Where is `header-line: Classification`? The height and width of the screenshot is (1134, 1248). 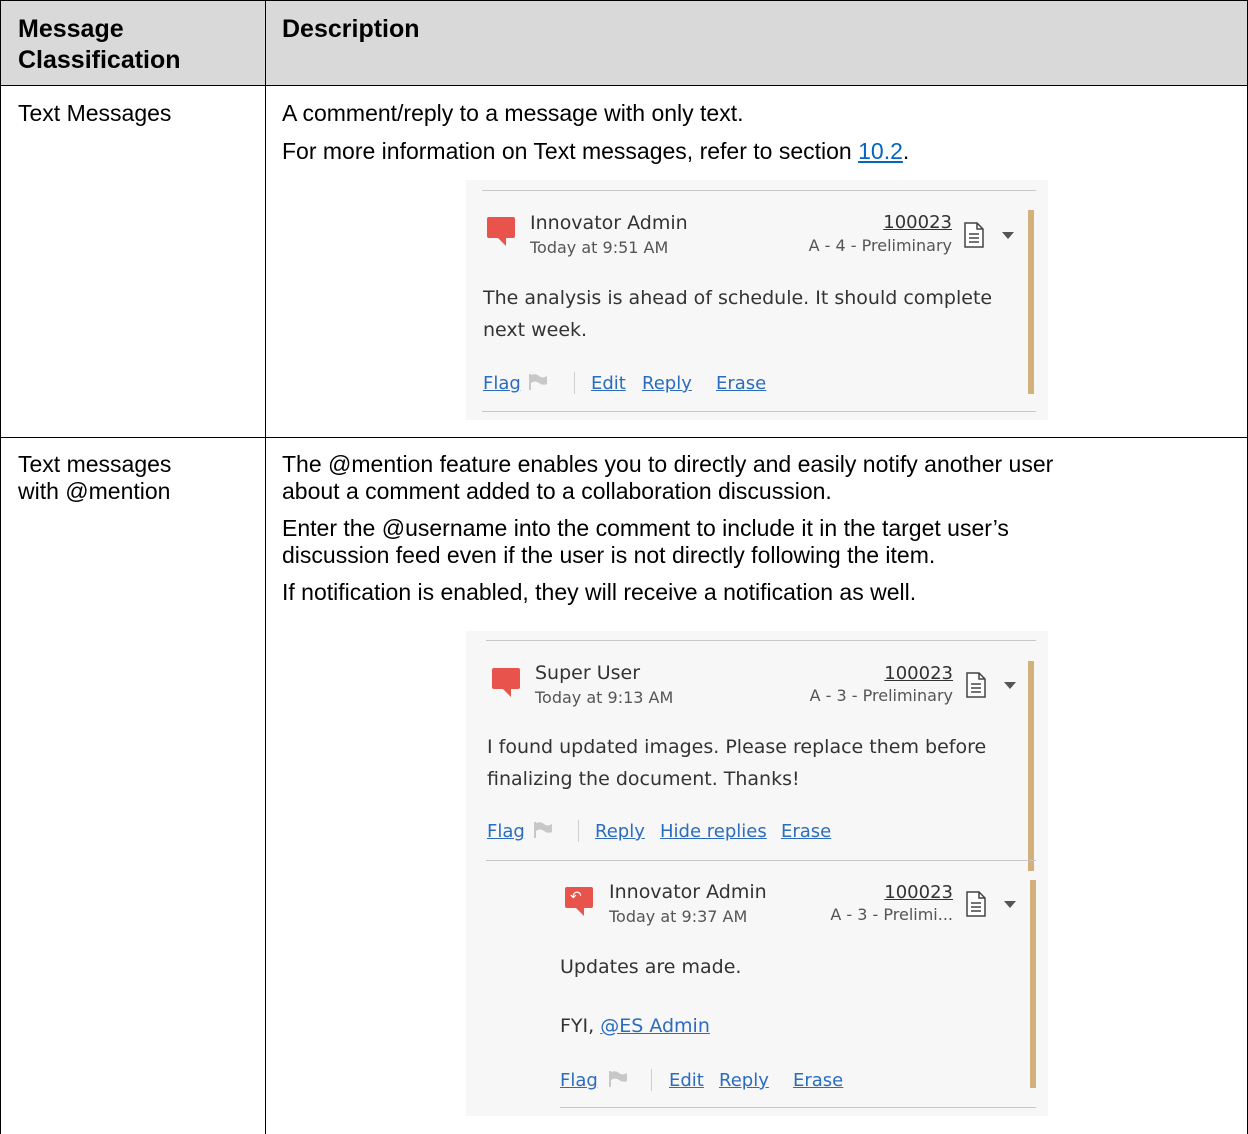 header-line: Classification is located at coordinates (99, 60).